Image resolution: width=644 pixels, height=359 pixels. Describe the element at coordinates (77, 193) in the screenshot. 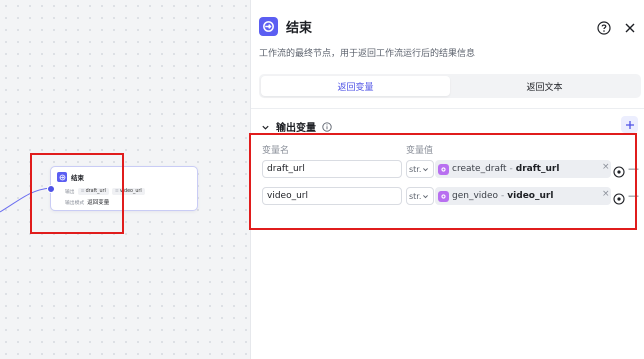

I see `highlight-box-node` at that location.